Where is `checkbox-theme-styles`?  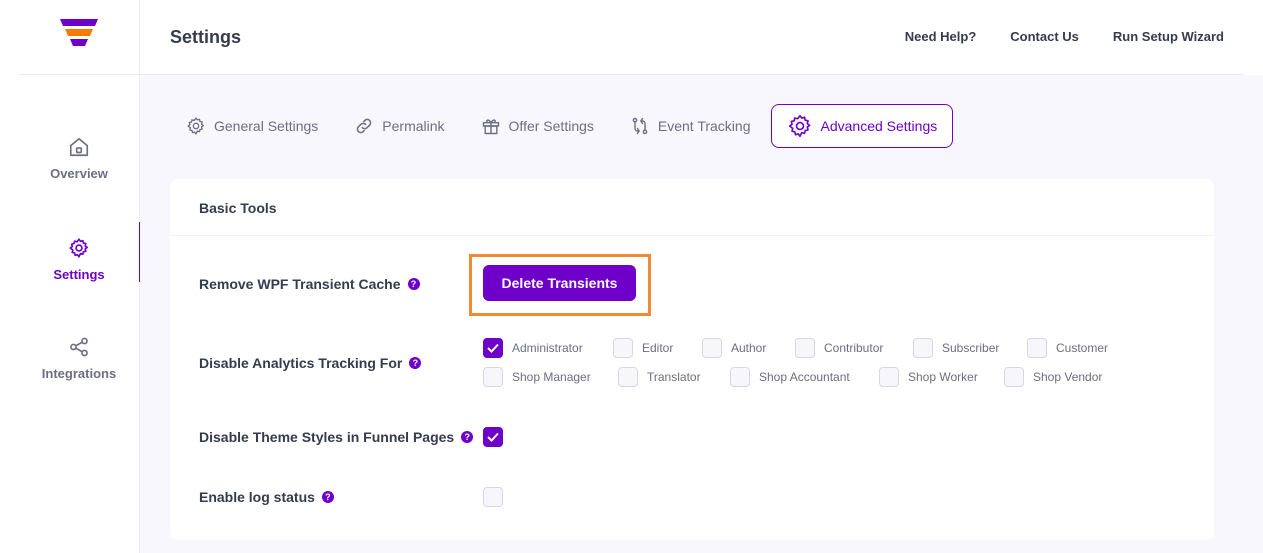 checkbox-theme-styles is located at coordinates (497, 437).